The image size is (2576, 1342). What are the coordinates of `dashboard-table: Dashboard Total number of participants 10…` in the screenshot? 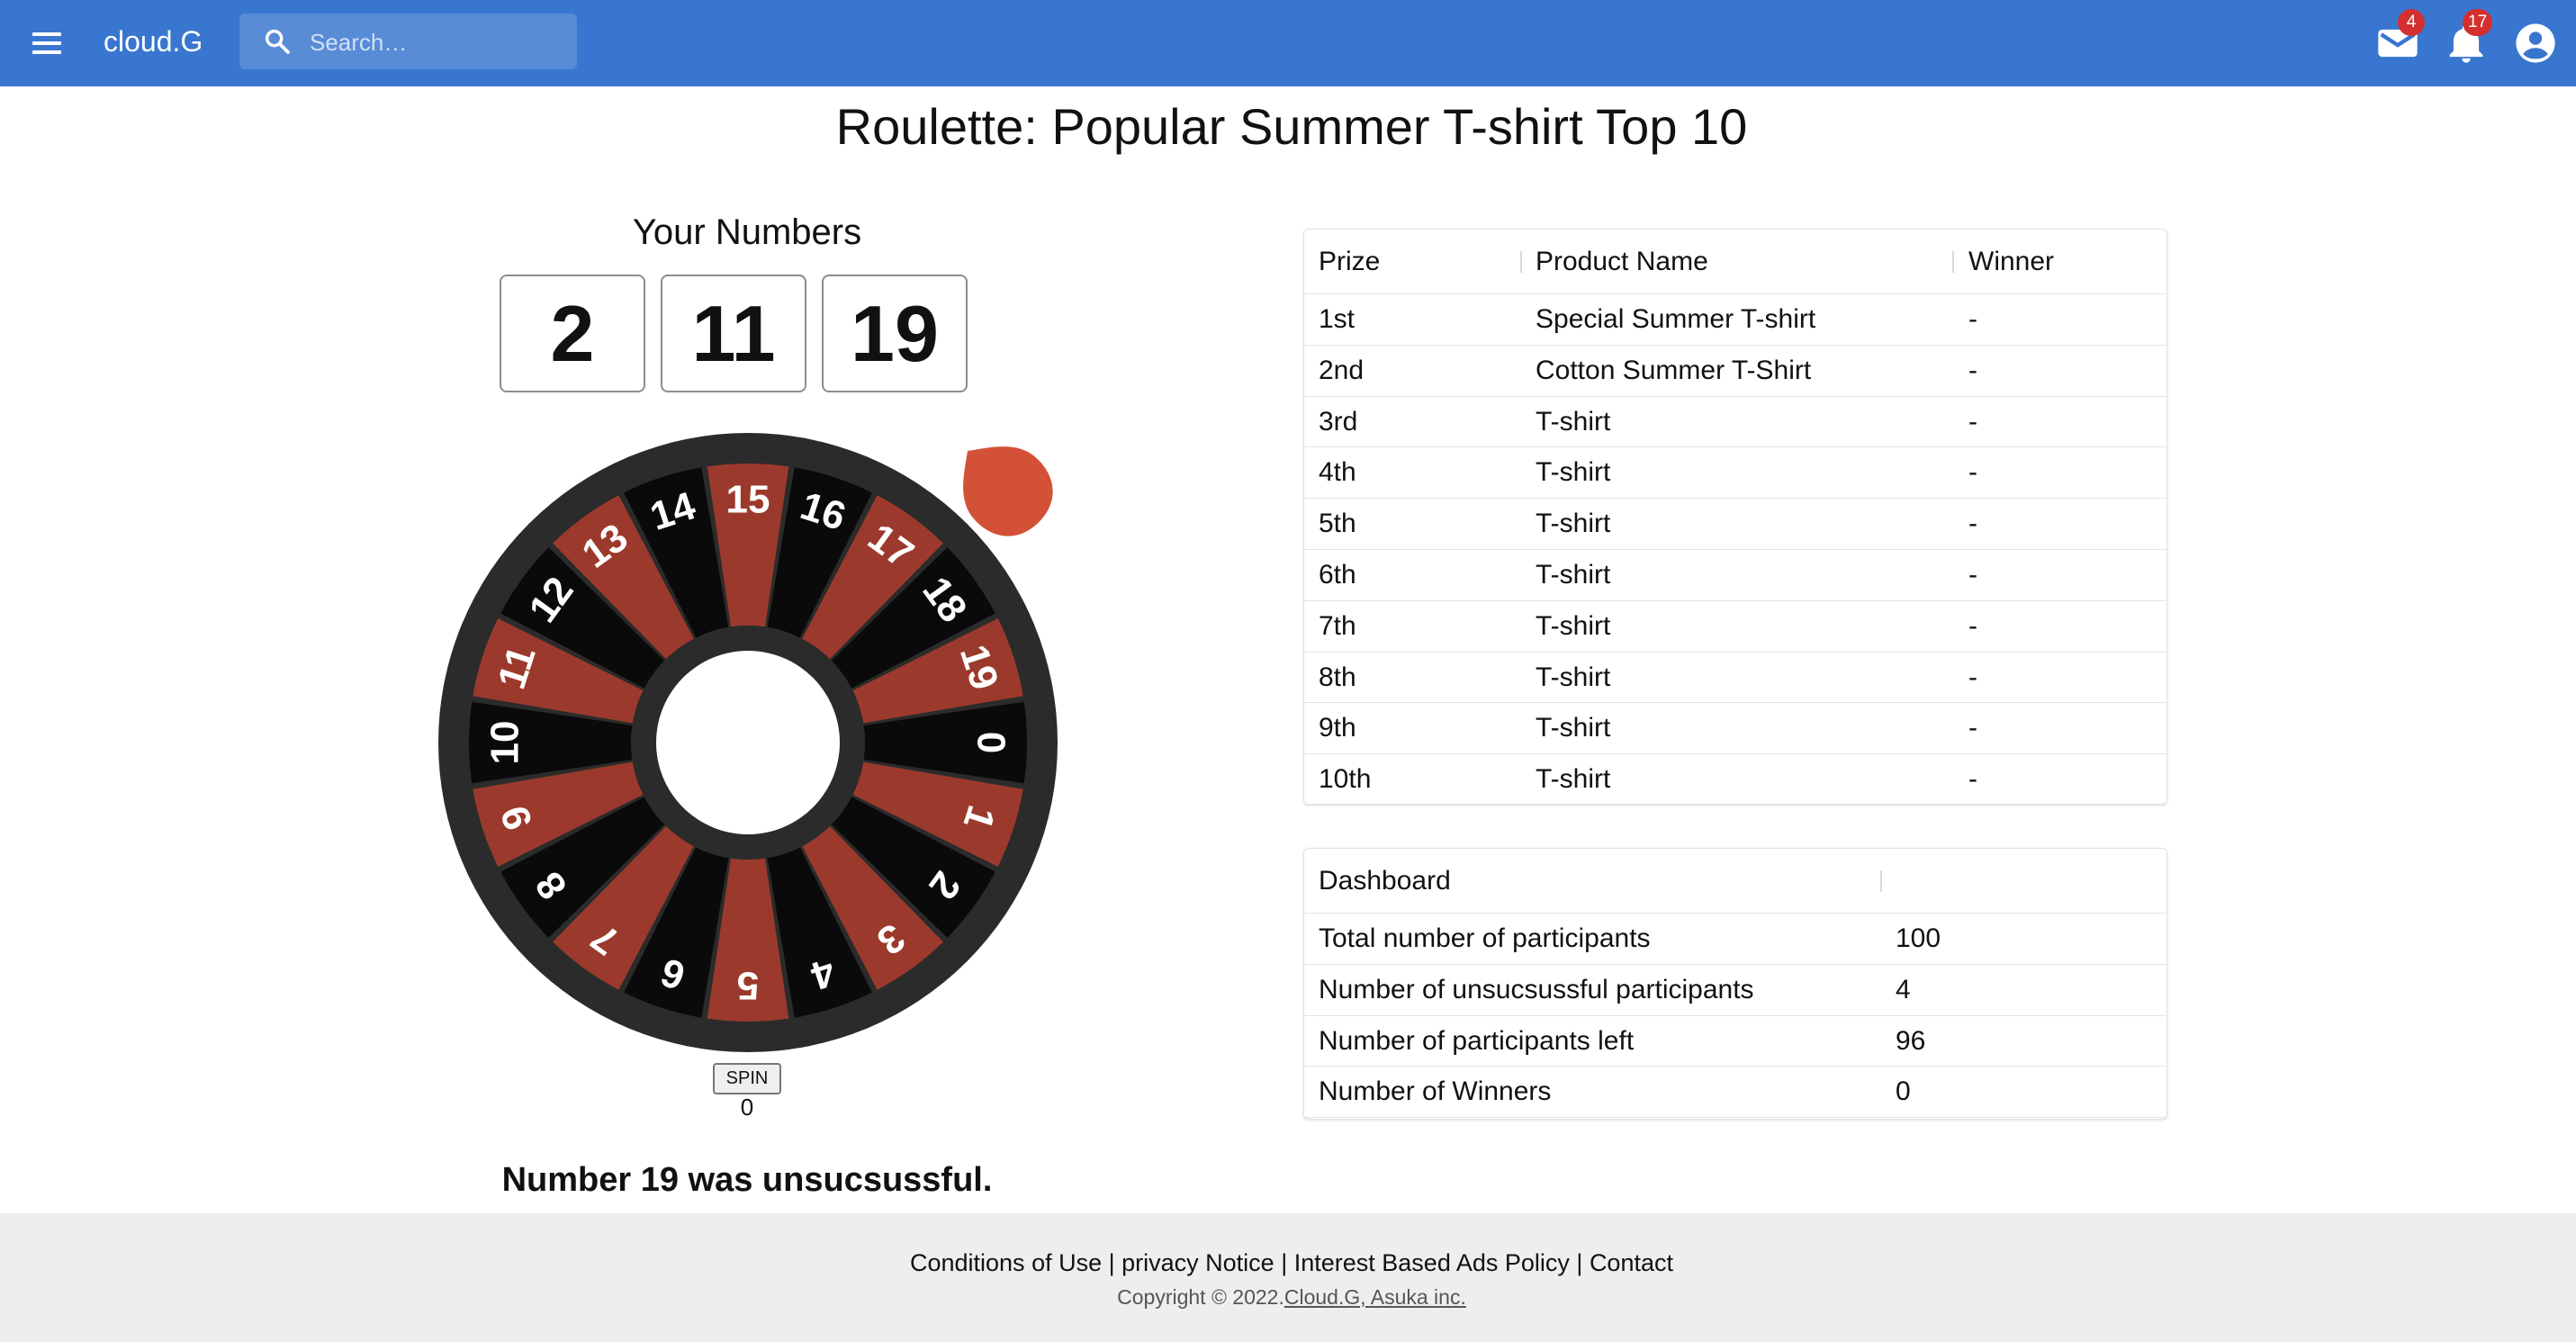 It's located at (1735, 984).